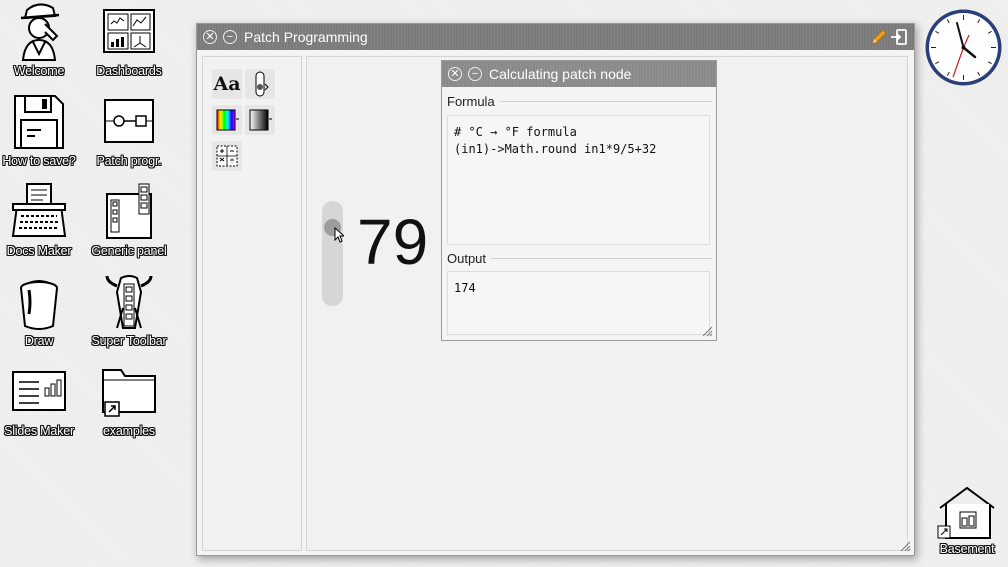 This screenshot has height=567, width=1008. What do you see at coordinates (879, 37) in the screenshot?
I see `pencil-icon` at bounding box center [879, 37].